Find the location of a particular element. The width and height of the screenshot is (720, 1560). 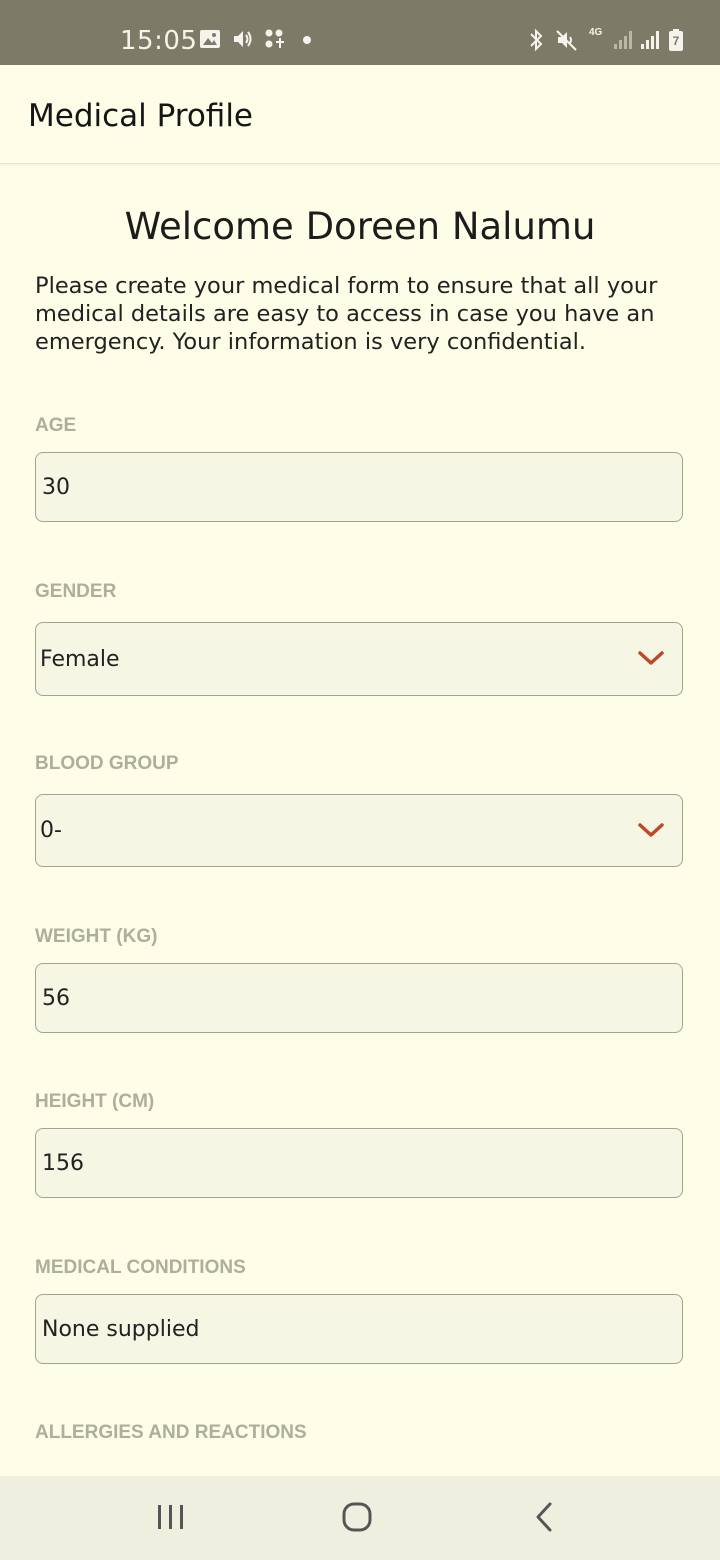

gender-select: Female is located at coordinates (359, 659).